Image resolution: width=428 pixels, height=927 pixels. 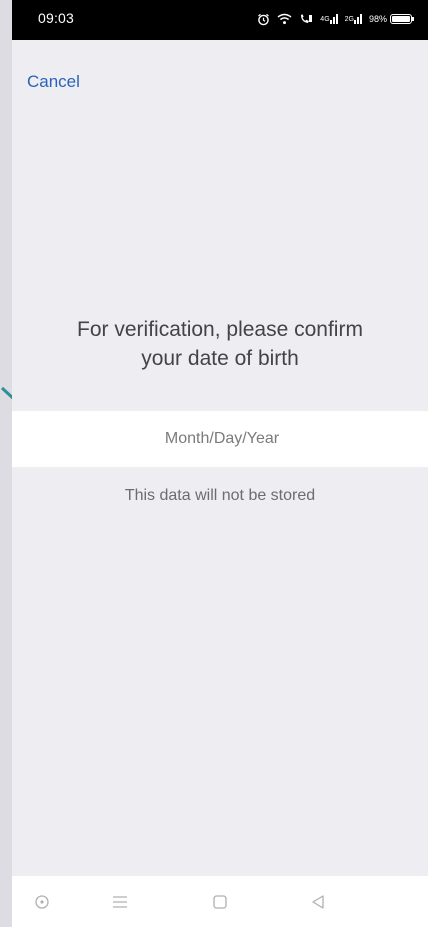 I want to click on signal-2g-icon: 2G, so click(x=353, y=19).